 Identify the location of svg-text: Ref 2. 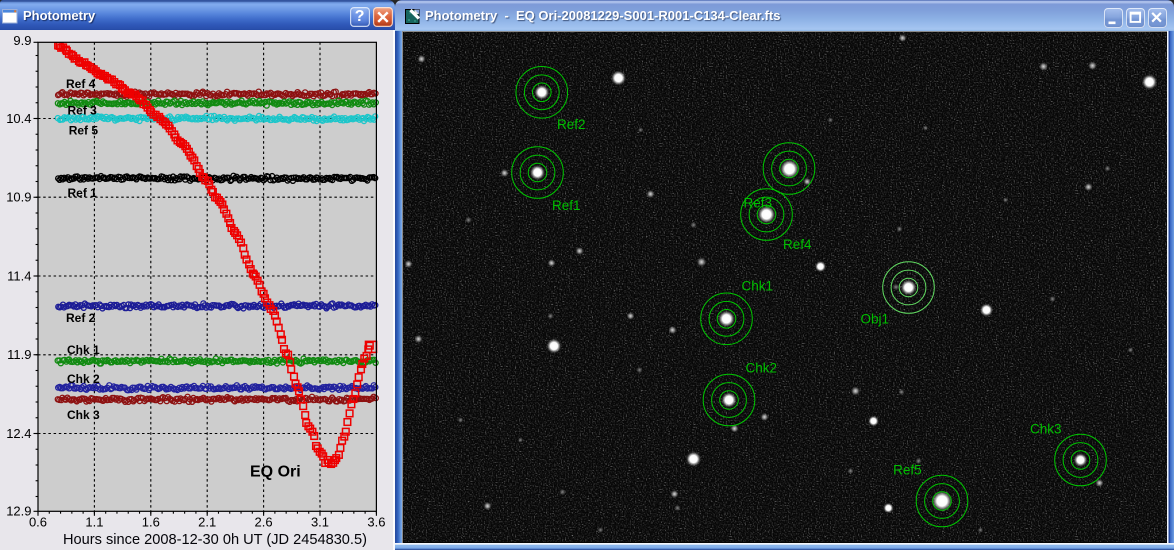
(81, 318).